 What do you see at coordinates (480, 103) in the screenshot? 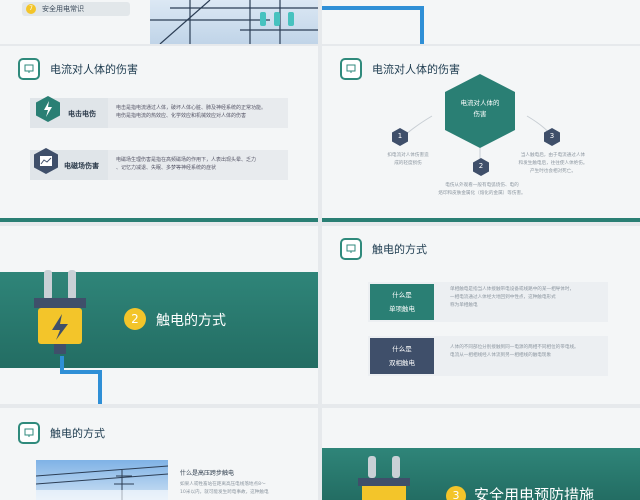
I see `center-text: 电流对人体的` at bounding box center [480, 103].